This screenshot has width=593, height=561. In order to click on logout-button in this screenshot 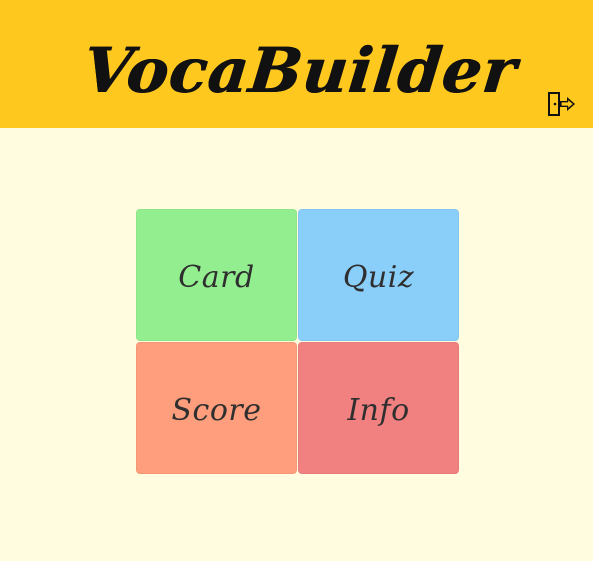, I will do `click(560, 104)`.